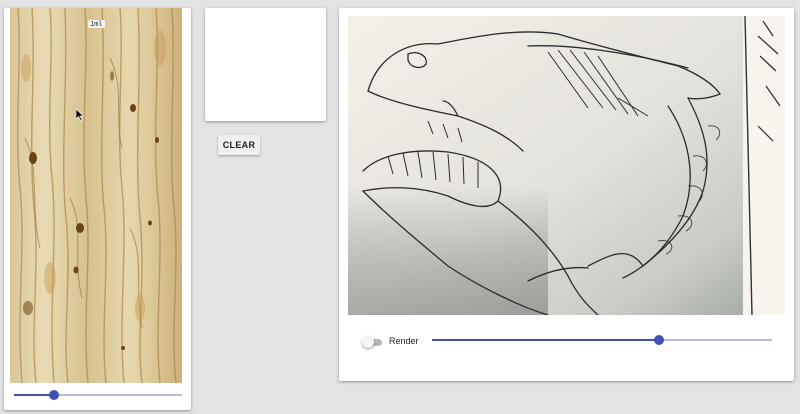 Image resolution: width=800 pixels, height=414 pixels. What do you see at coordinates (265, 64) in the screenshot?
I see `drawing-canvas` at bounding box center [265, 64].